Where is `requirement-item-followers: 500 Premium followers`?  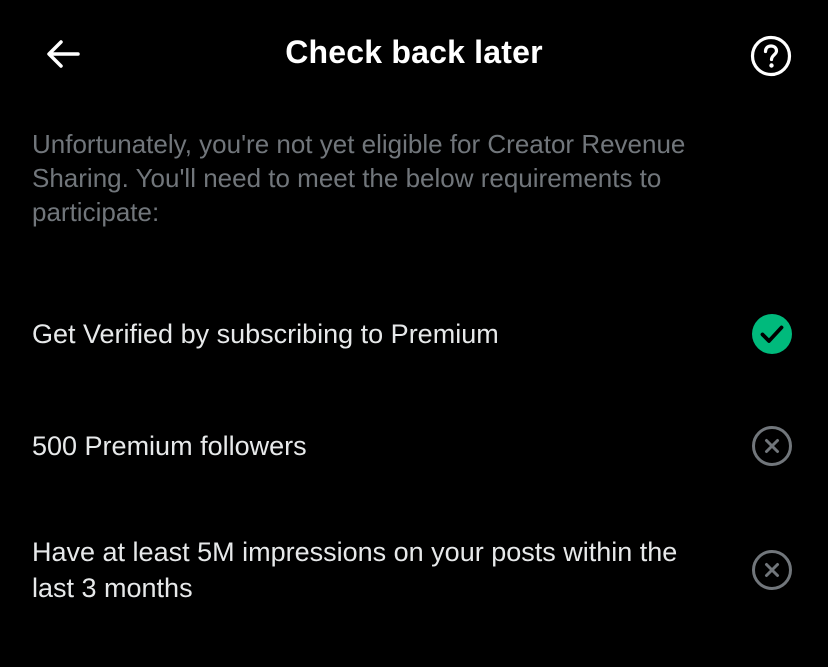
requirement-item-followers: 500 Premium followers is located at coordinates (414, 446).